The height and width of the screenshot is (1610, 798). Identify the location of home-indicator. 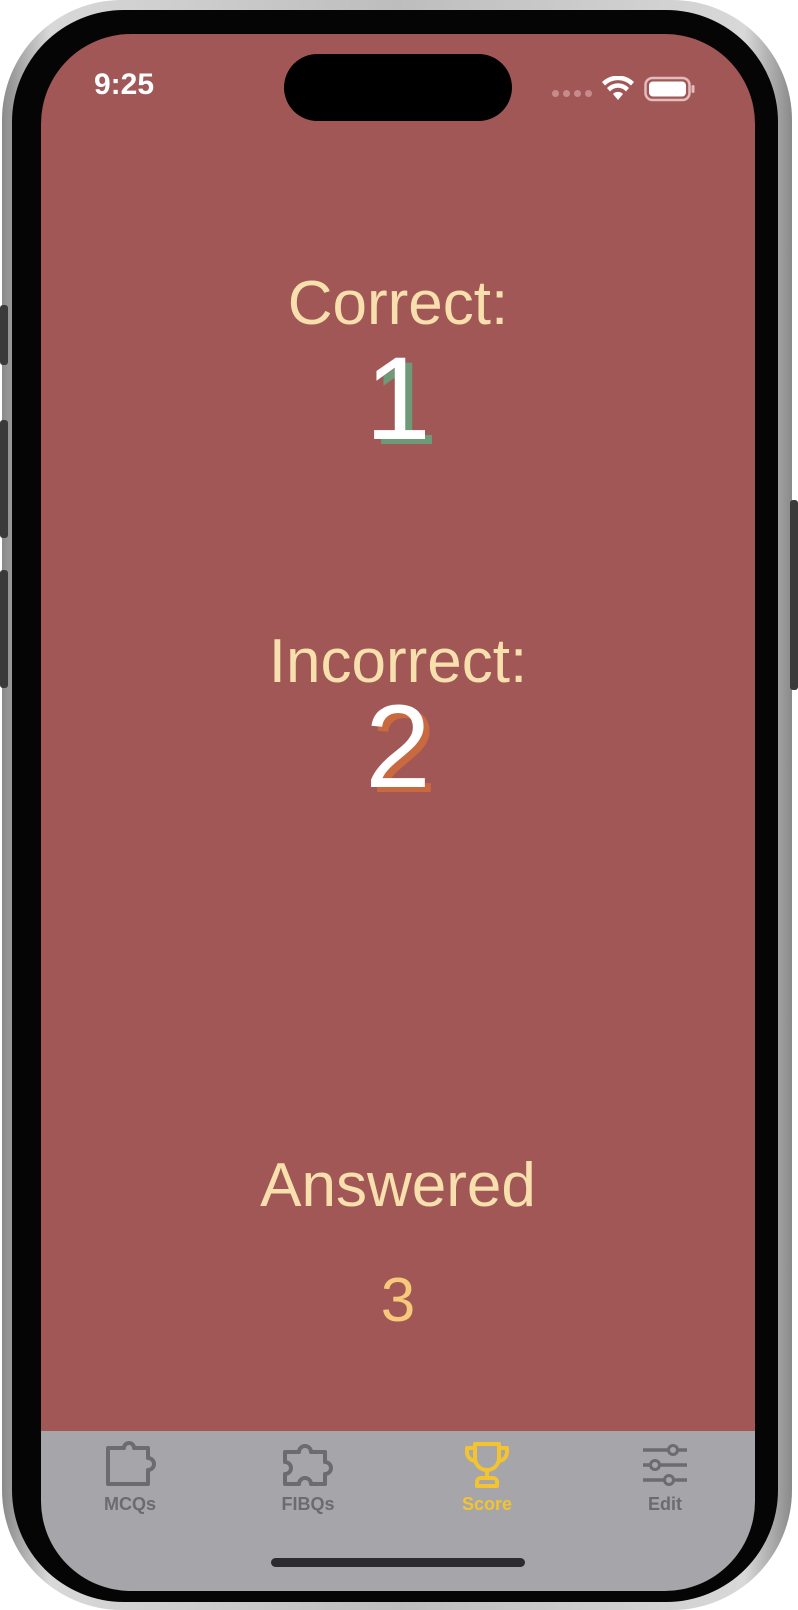
(398, 1562).